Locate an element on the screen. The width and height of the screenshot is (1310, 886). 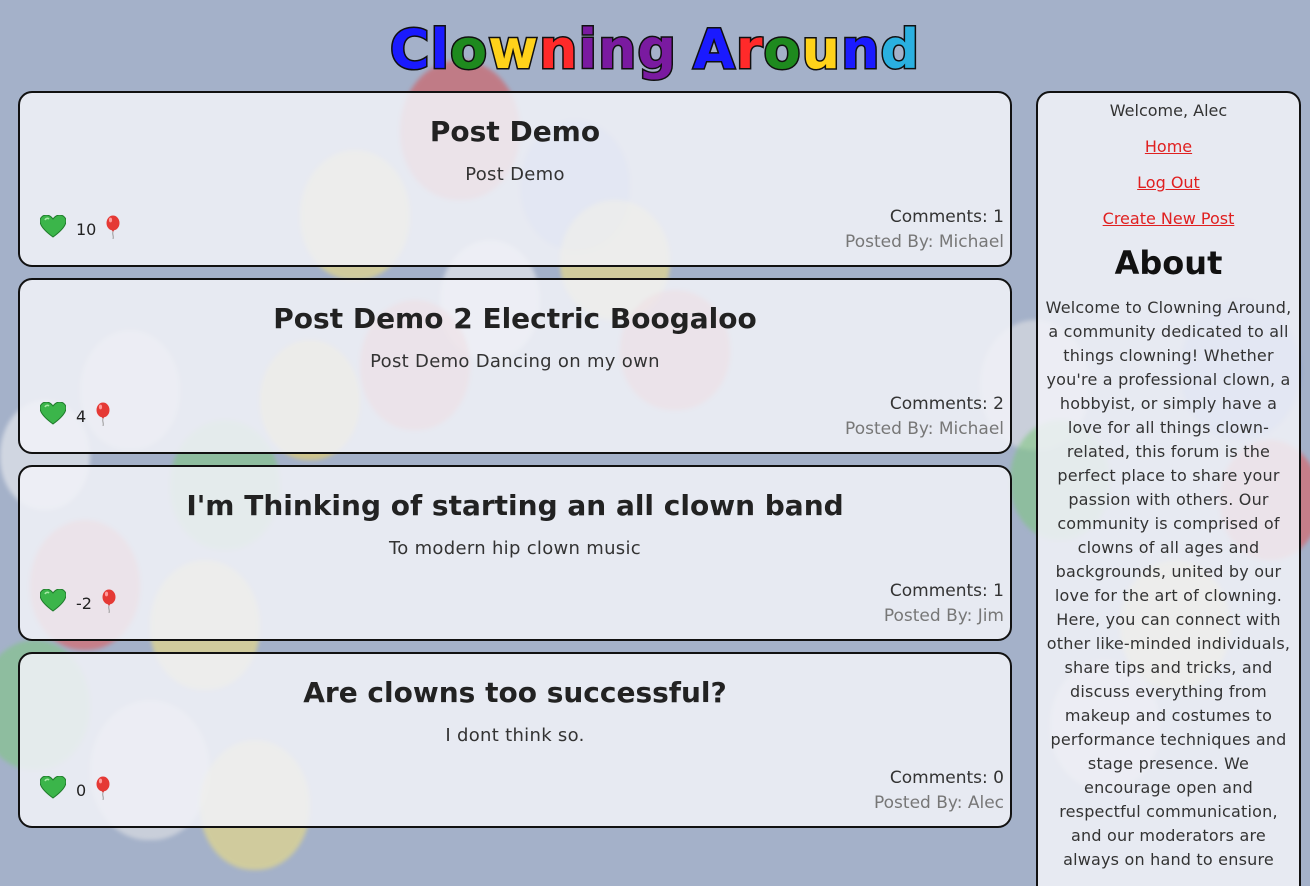
title-letter: u is located at coordinates (821, 50).